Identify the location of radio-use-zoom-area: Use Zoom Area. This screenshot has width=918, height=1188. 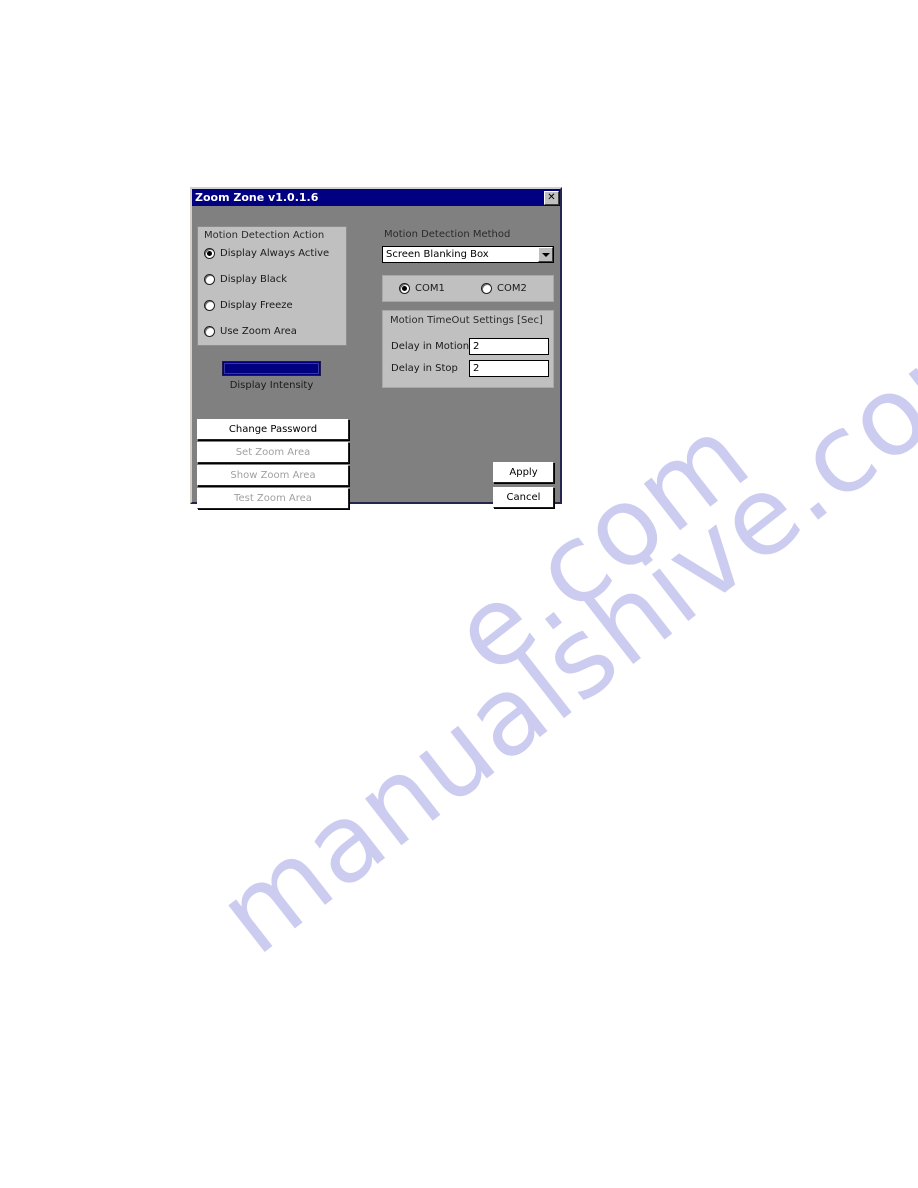
(250, 331).